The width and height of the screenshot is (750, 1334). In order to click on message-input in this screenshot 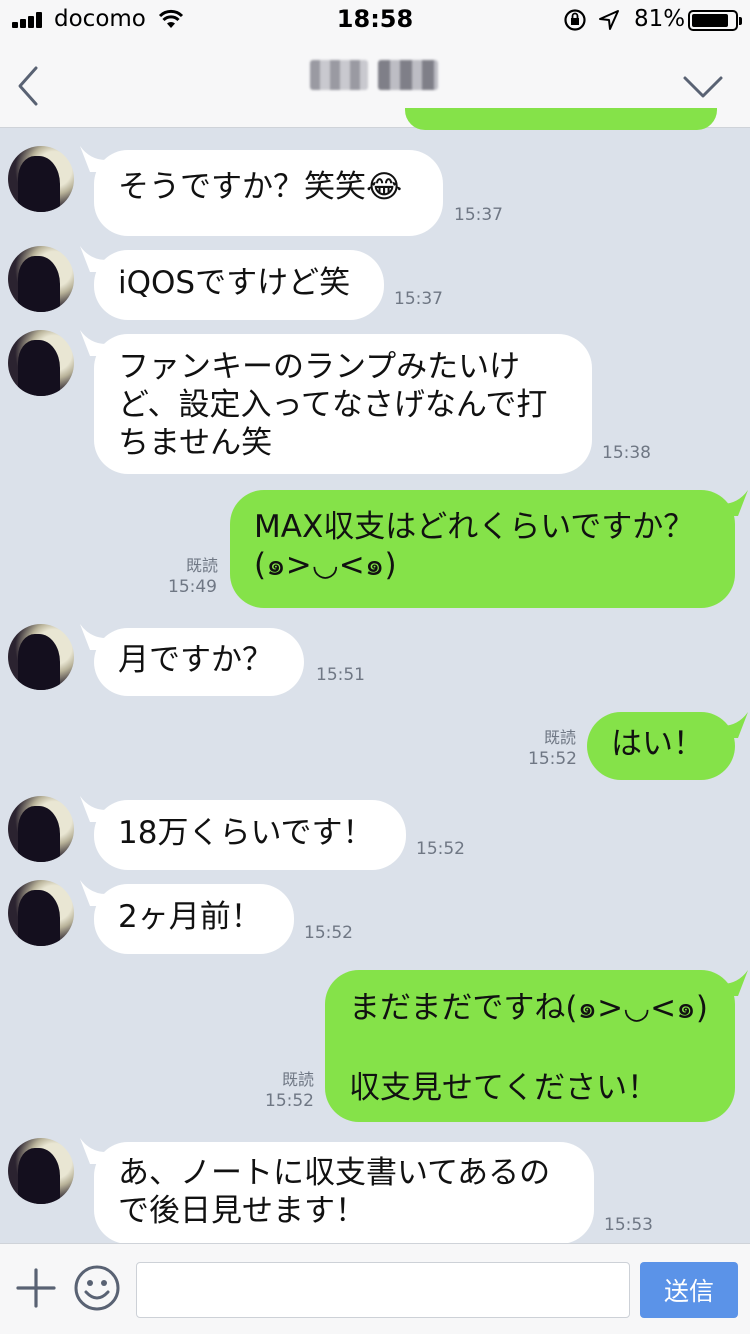, I will do `click(383, 1290)`.